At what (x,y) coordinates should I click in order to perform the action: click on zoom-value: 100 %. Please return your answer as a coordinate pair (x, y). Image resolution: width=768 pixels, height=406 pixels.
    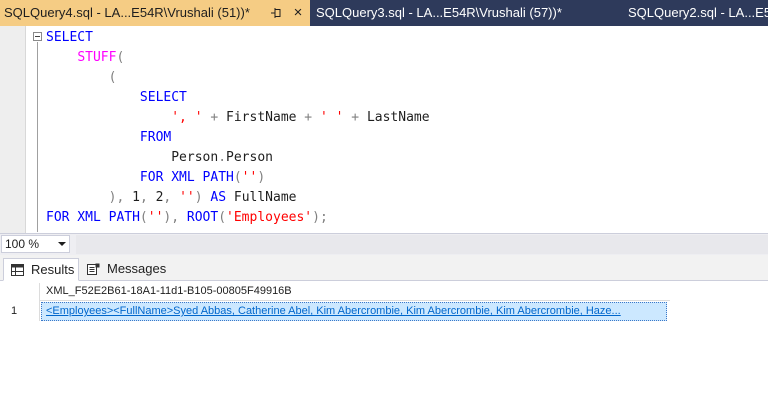
    Looking at the image, I should click on (22, 244).